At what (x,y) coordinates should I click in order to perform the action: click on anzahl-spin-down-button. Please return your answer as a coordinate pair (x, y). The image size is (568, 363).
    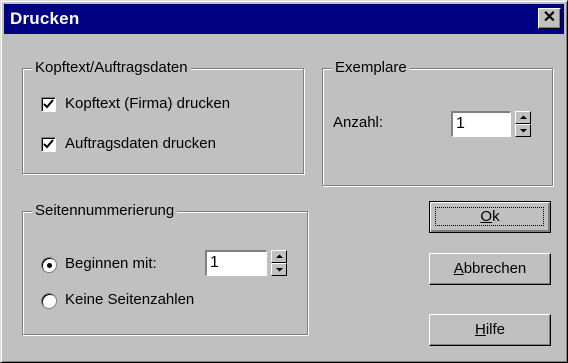
    Looking at the image, I should click on (523, 130).